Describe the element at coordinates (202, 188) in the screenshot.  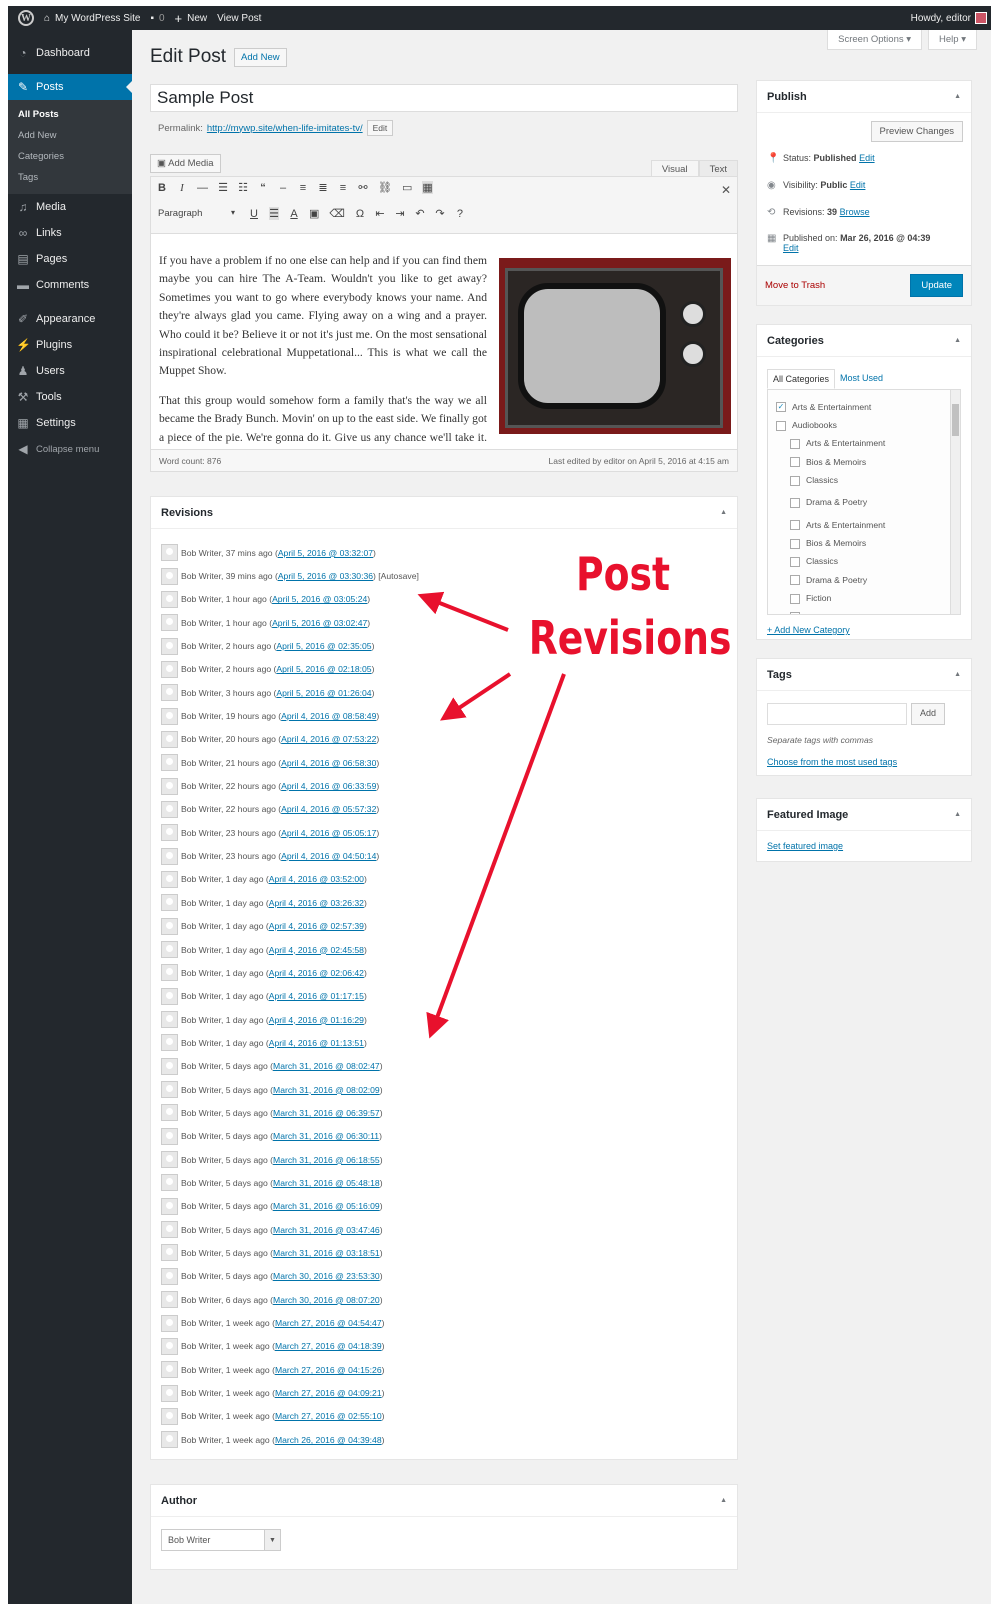
I see `strikethrough-icon: —` at that location.